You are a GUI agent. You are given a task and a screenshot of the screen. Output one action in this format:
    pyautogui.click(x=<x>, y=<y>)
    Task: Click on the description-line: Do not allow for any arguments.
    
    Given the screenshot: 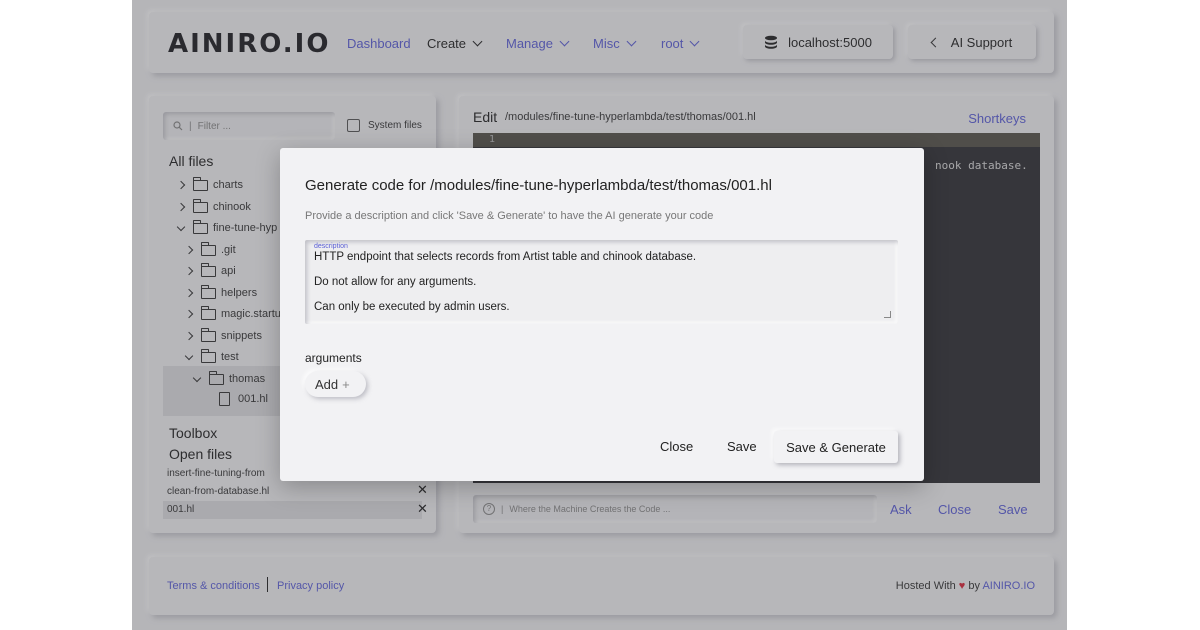 What is the action you would take?
    pyautogui.click(x=395, y=282)
    